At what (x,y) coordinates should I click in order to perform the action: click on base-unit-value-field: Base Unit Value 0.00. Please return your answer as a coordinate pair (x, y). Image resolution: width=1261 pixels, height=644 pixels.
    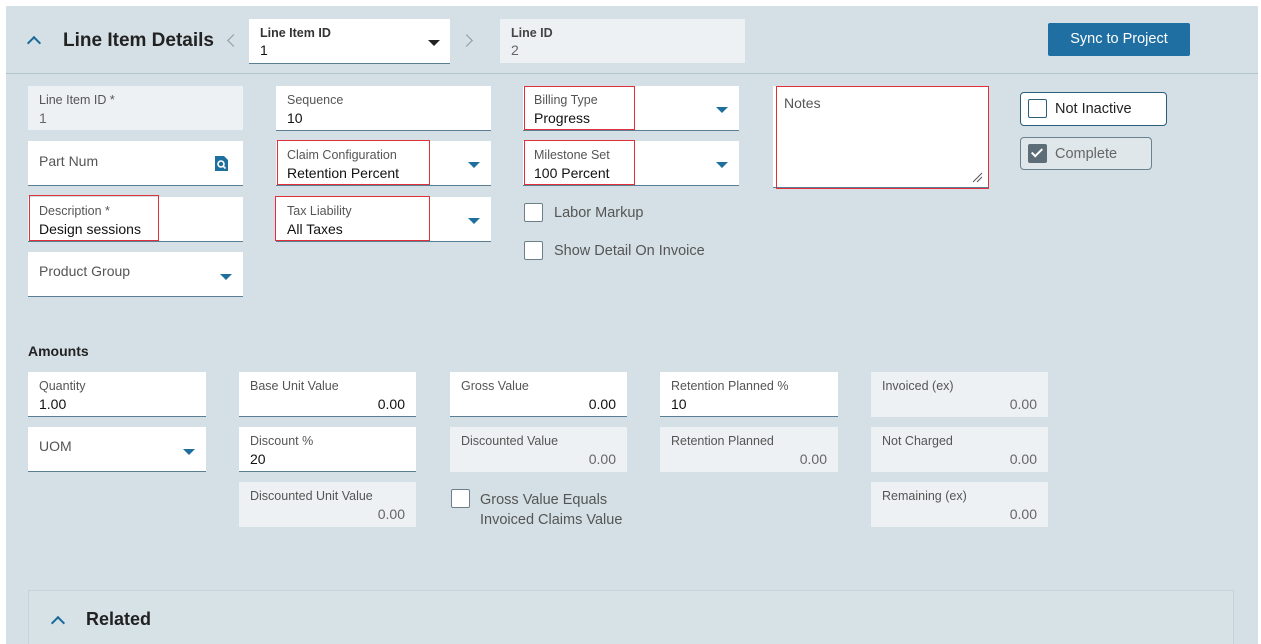
    Looking at the image, I should click on (327, 394).